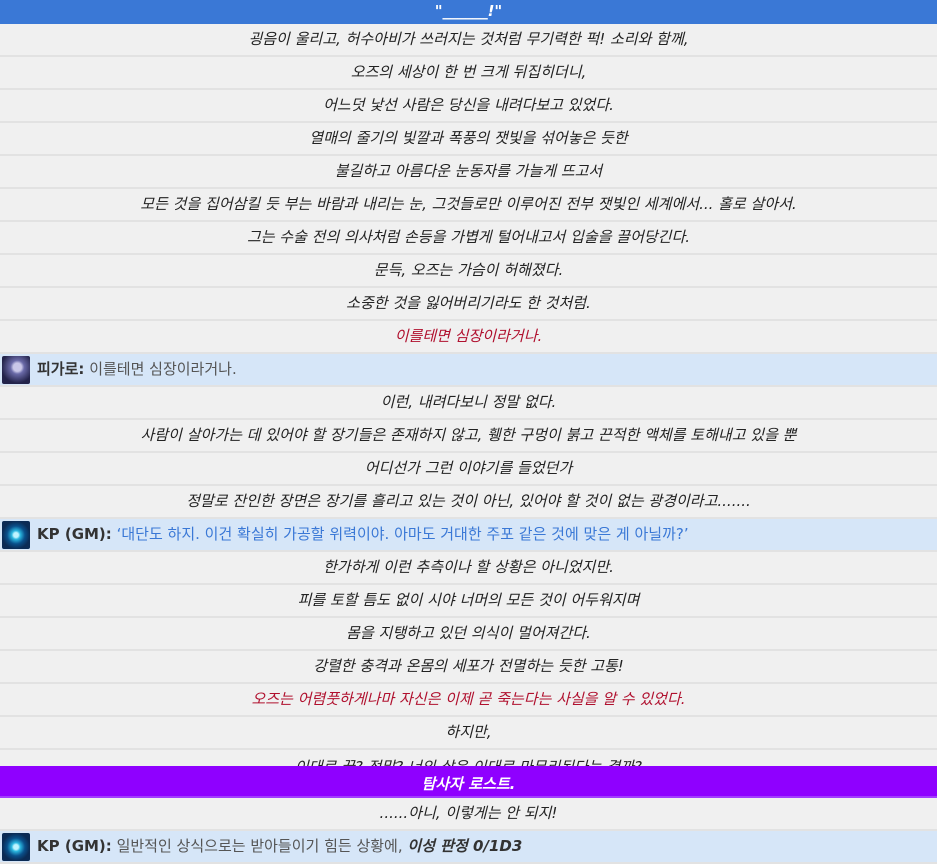 This screenshot has height=864, width=937. Describe the element at coordinates (468, 568) in the screenshot. I see `narration-line: 한가하게 이런 추측이나 할 상황은 아니었지만.` at that location.